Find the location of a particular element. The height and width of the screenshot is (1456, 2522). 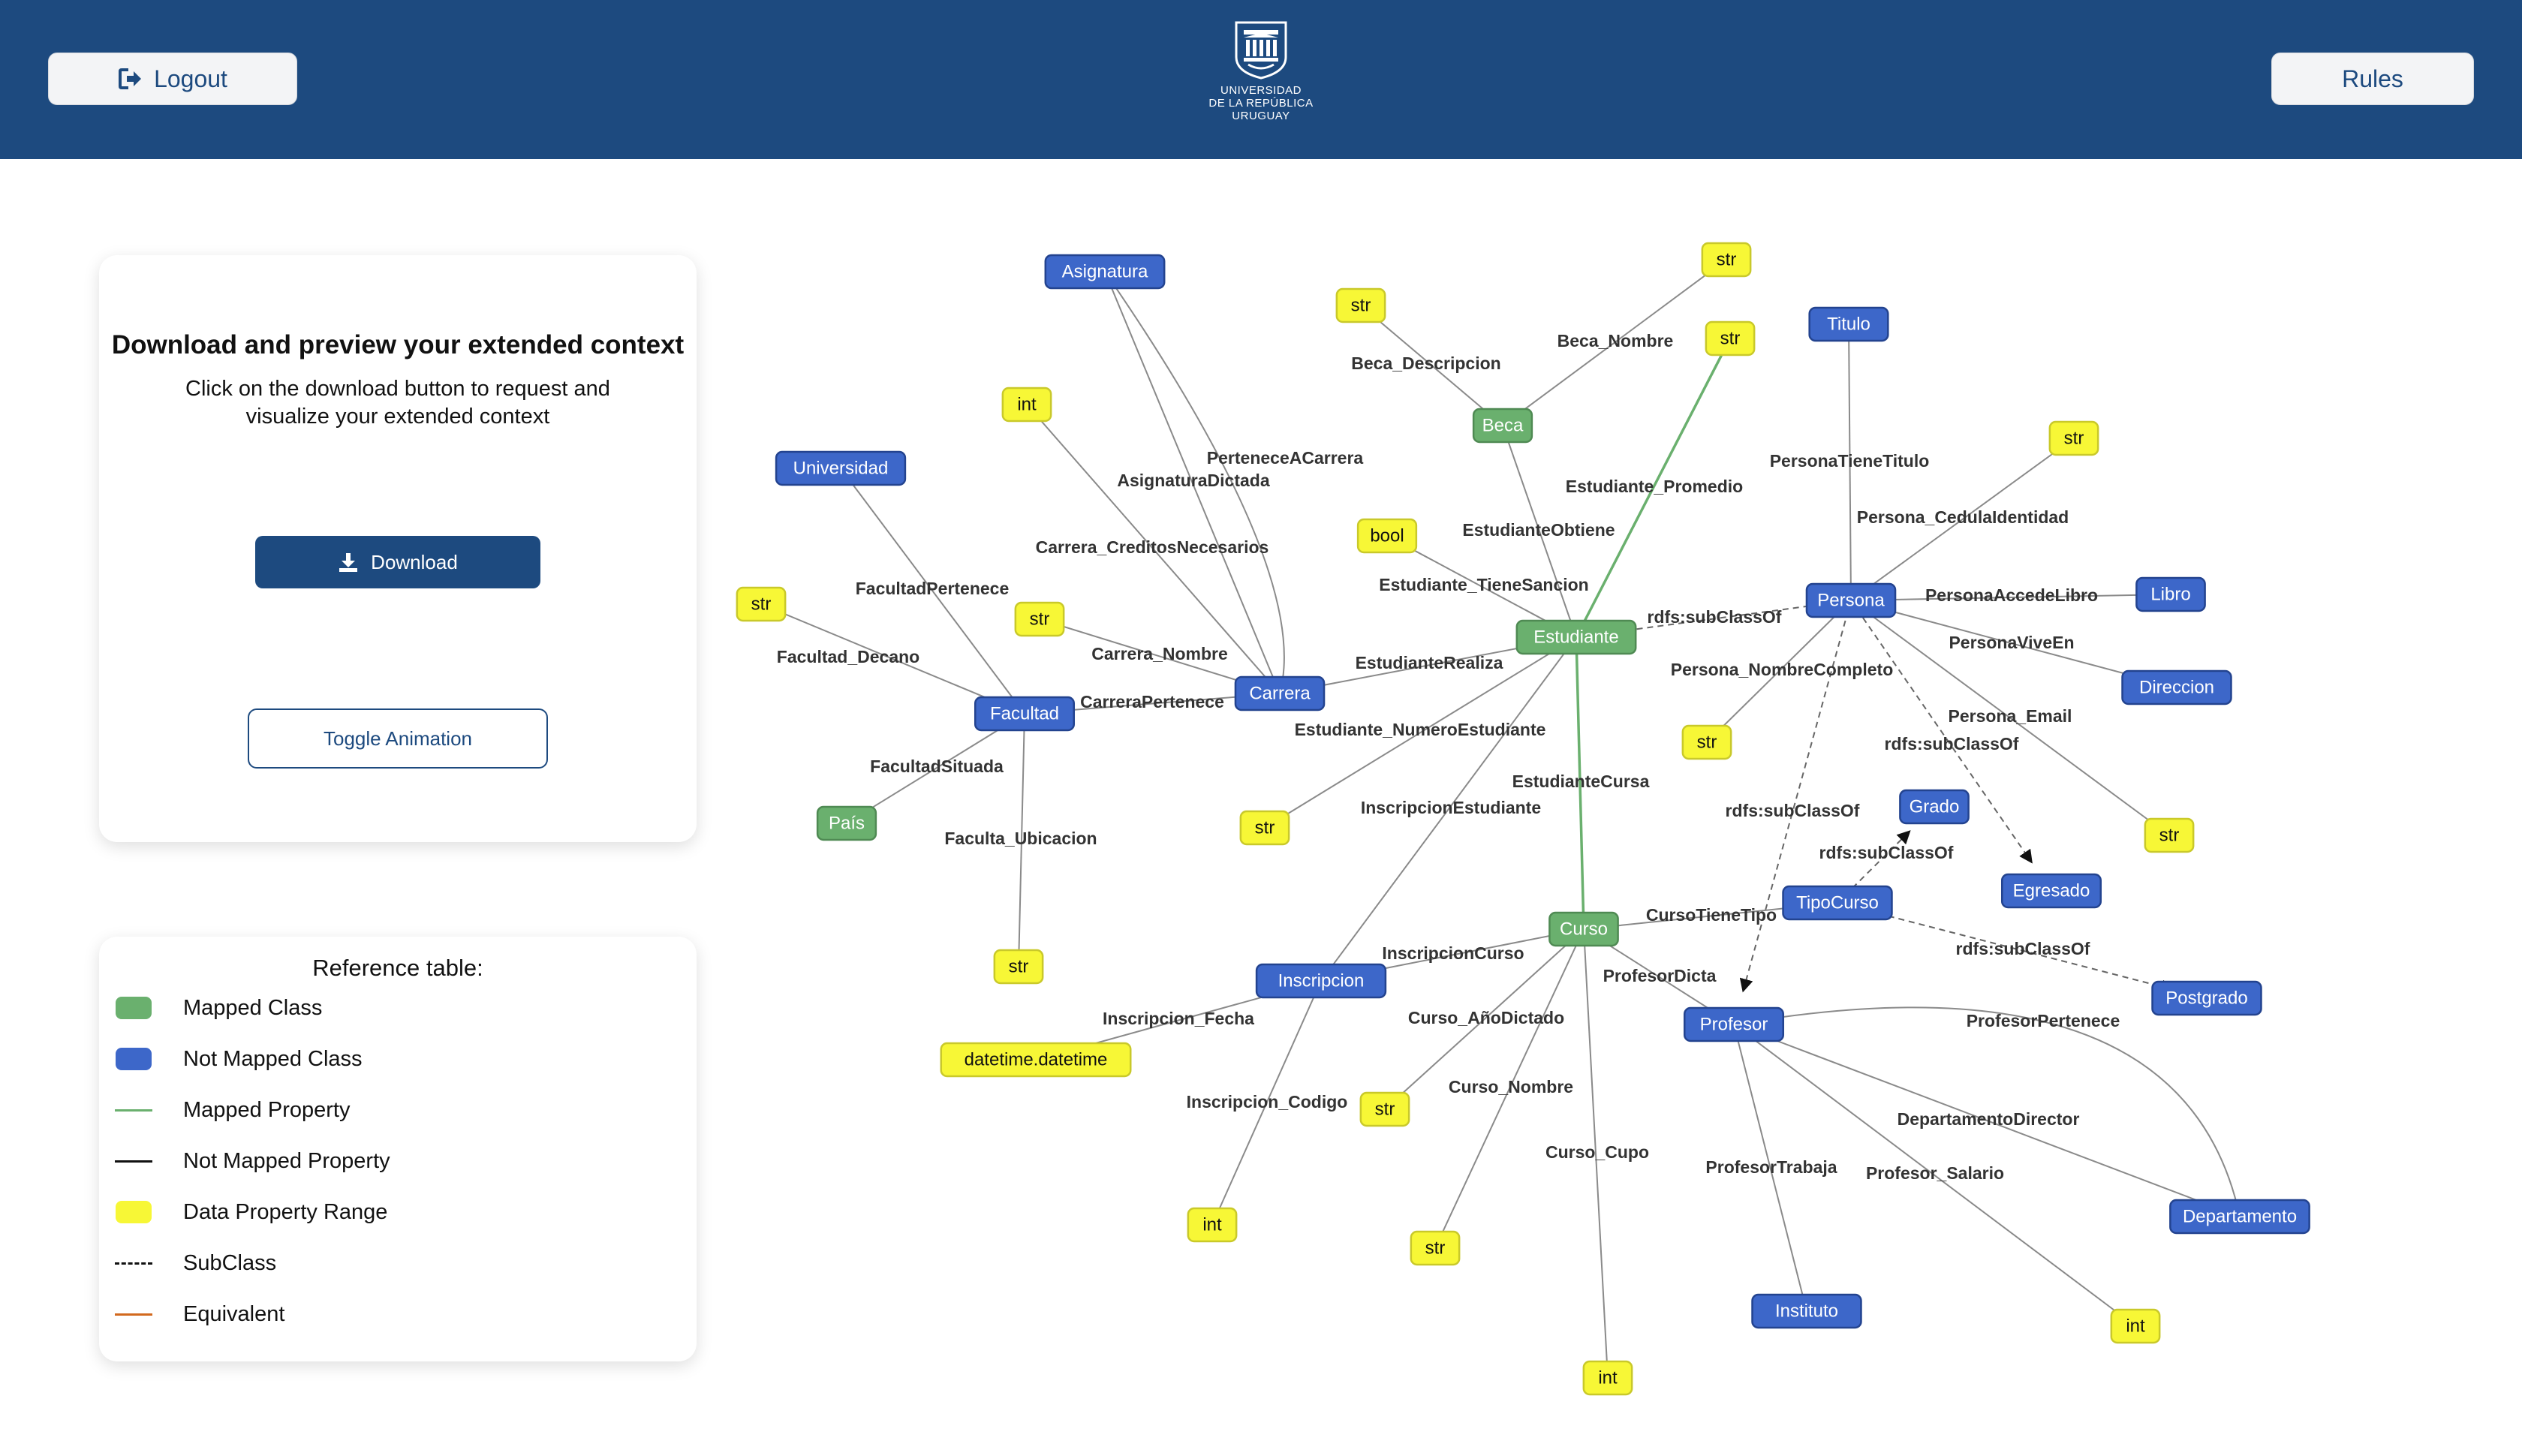

graph-node-d-str-facub: str is located at coordinates (1018, 967).